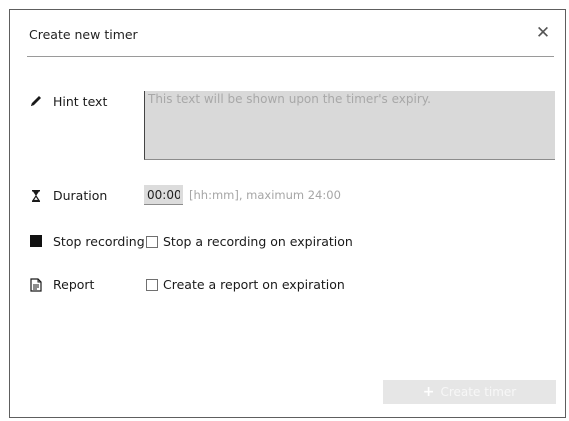 The width and height of the screenshot is (569, 421). What do you see at coordinates (254, 284) in the screenshot?
I see `report-checkbox-label: Create a report on expiration` at bounding box center [254, 284].